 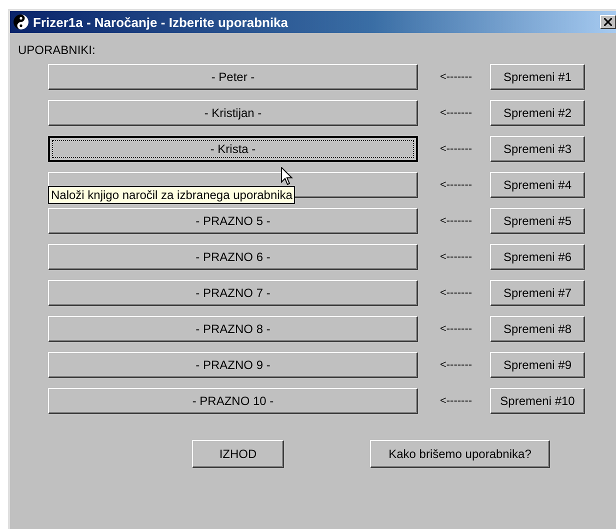 I want to click on tooltip: Naloži knjigo naročil za izbranega uporabnika, so click(x=172, y=195).